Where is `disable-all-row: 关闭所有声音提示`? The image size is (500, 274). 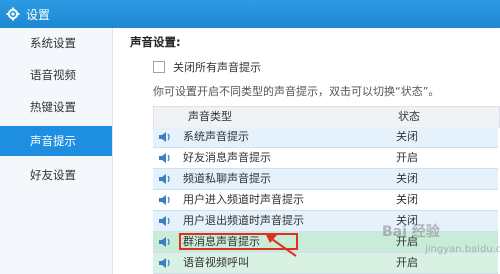
disable-all-row: 关闭所有声音提示 is located at coordinates (207, 67).